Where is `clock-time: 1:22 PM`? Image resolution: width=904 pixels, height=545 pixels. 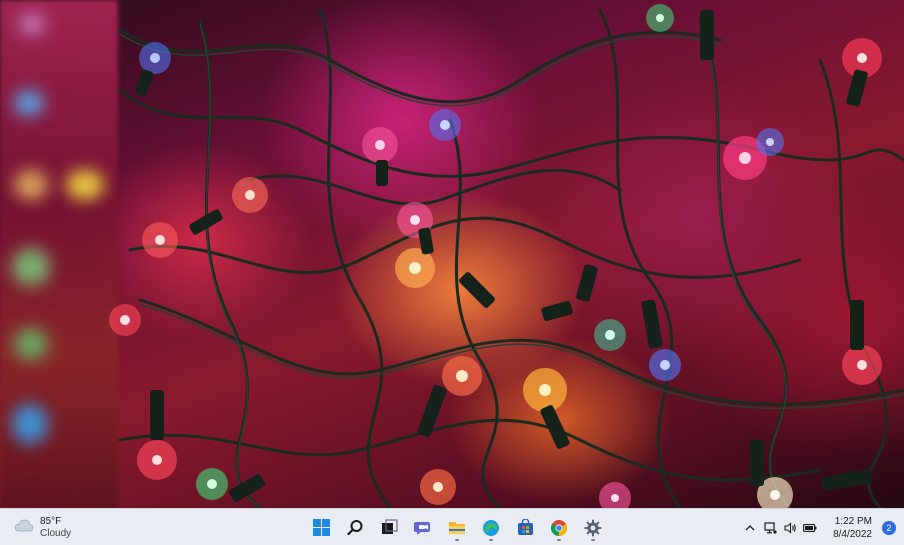 clock-time: 1:22 PM is located at coordinates (853, 521).